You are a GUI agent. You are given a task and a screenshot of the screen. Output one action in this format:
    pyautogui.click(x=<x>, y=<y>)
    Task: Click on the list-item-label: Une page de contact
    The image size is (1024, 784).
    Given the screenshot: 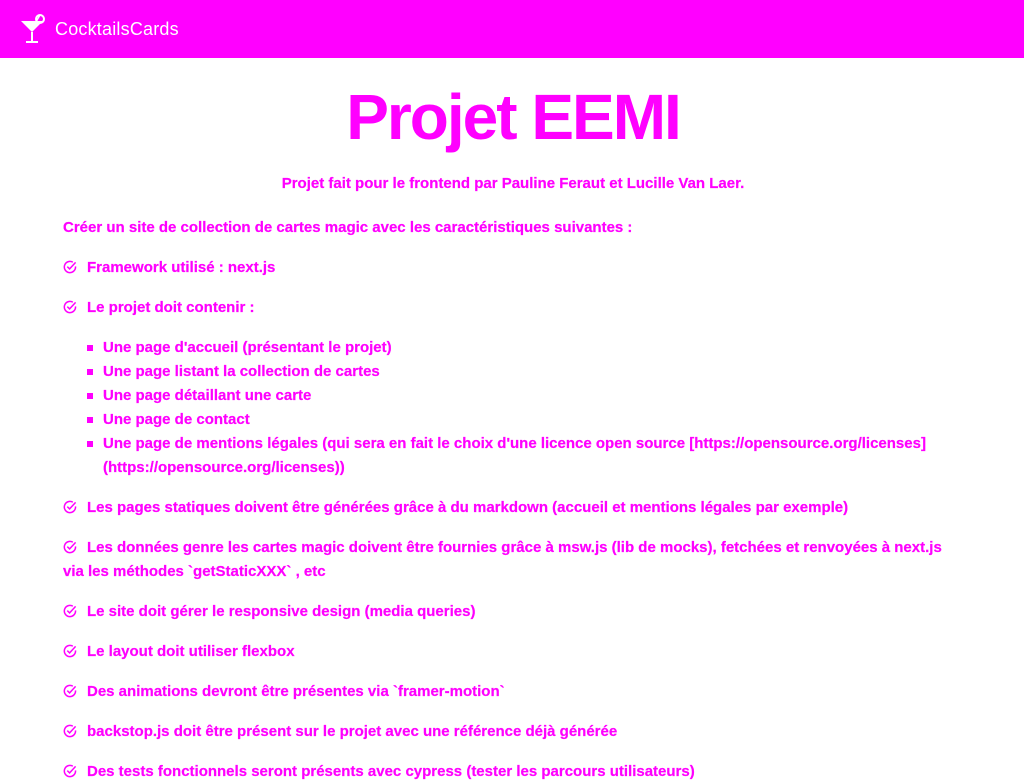 What is the action you would take?
    pyautogui.click(x=176, y=419)
    